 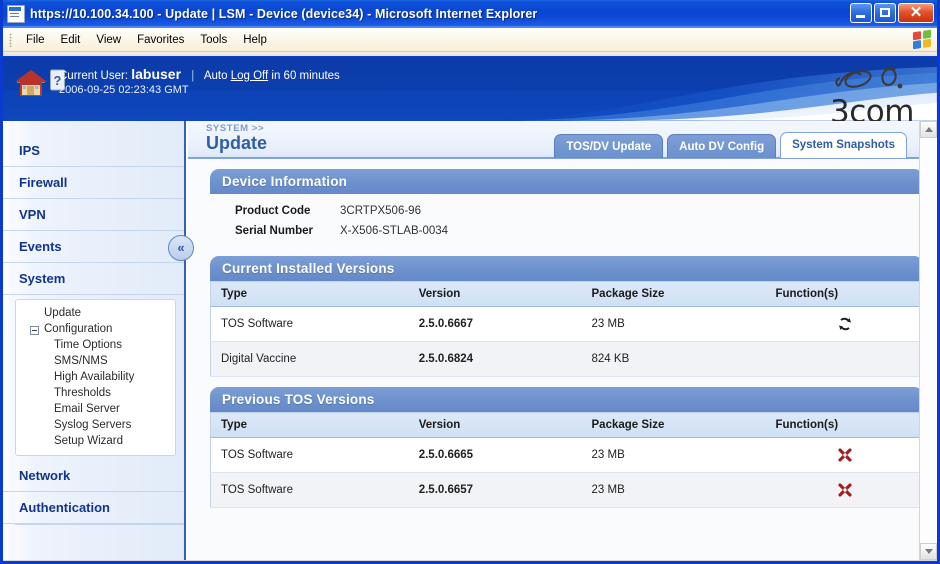 What do you see at coordinates (394, 231) in the screenshot?
I see `serial-number-value: X-X506-STLAB-0034` at bounding box center [394, 231].